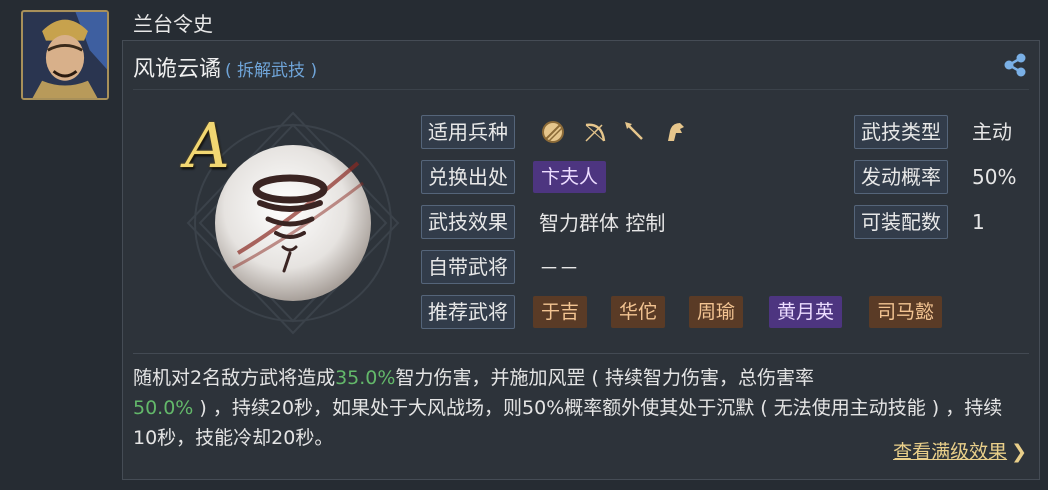  Describe the element at coordinates (676, 132) in the screenshot. I see `horse-icon` at that location.